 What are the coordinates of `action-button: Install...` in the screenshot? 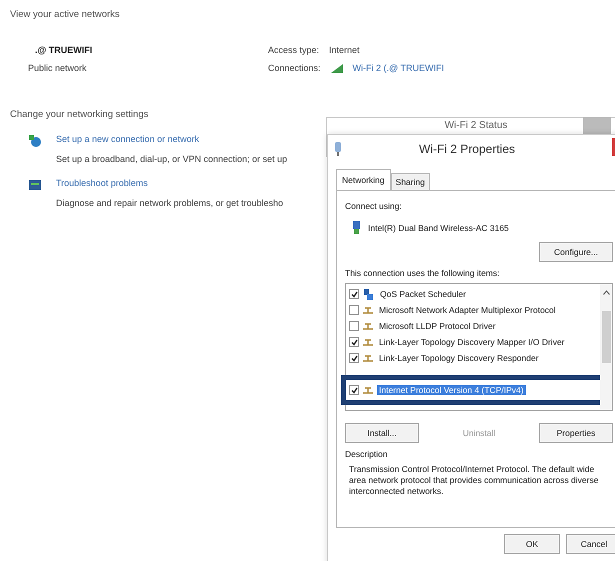 It's located at (382, 433).